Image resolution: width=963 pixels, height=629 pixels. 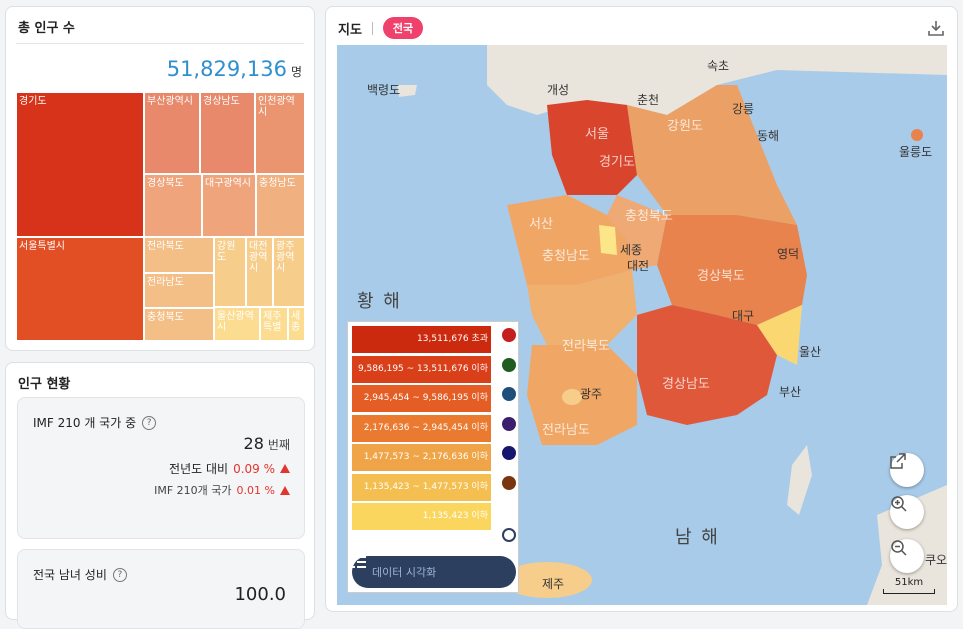 I want to click on imf-change-label: IMF 210개 국가, so click(x=193, y=490).